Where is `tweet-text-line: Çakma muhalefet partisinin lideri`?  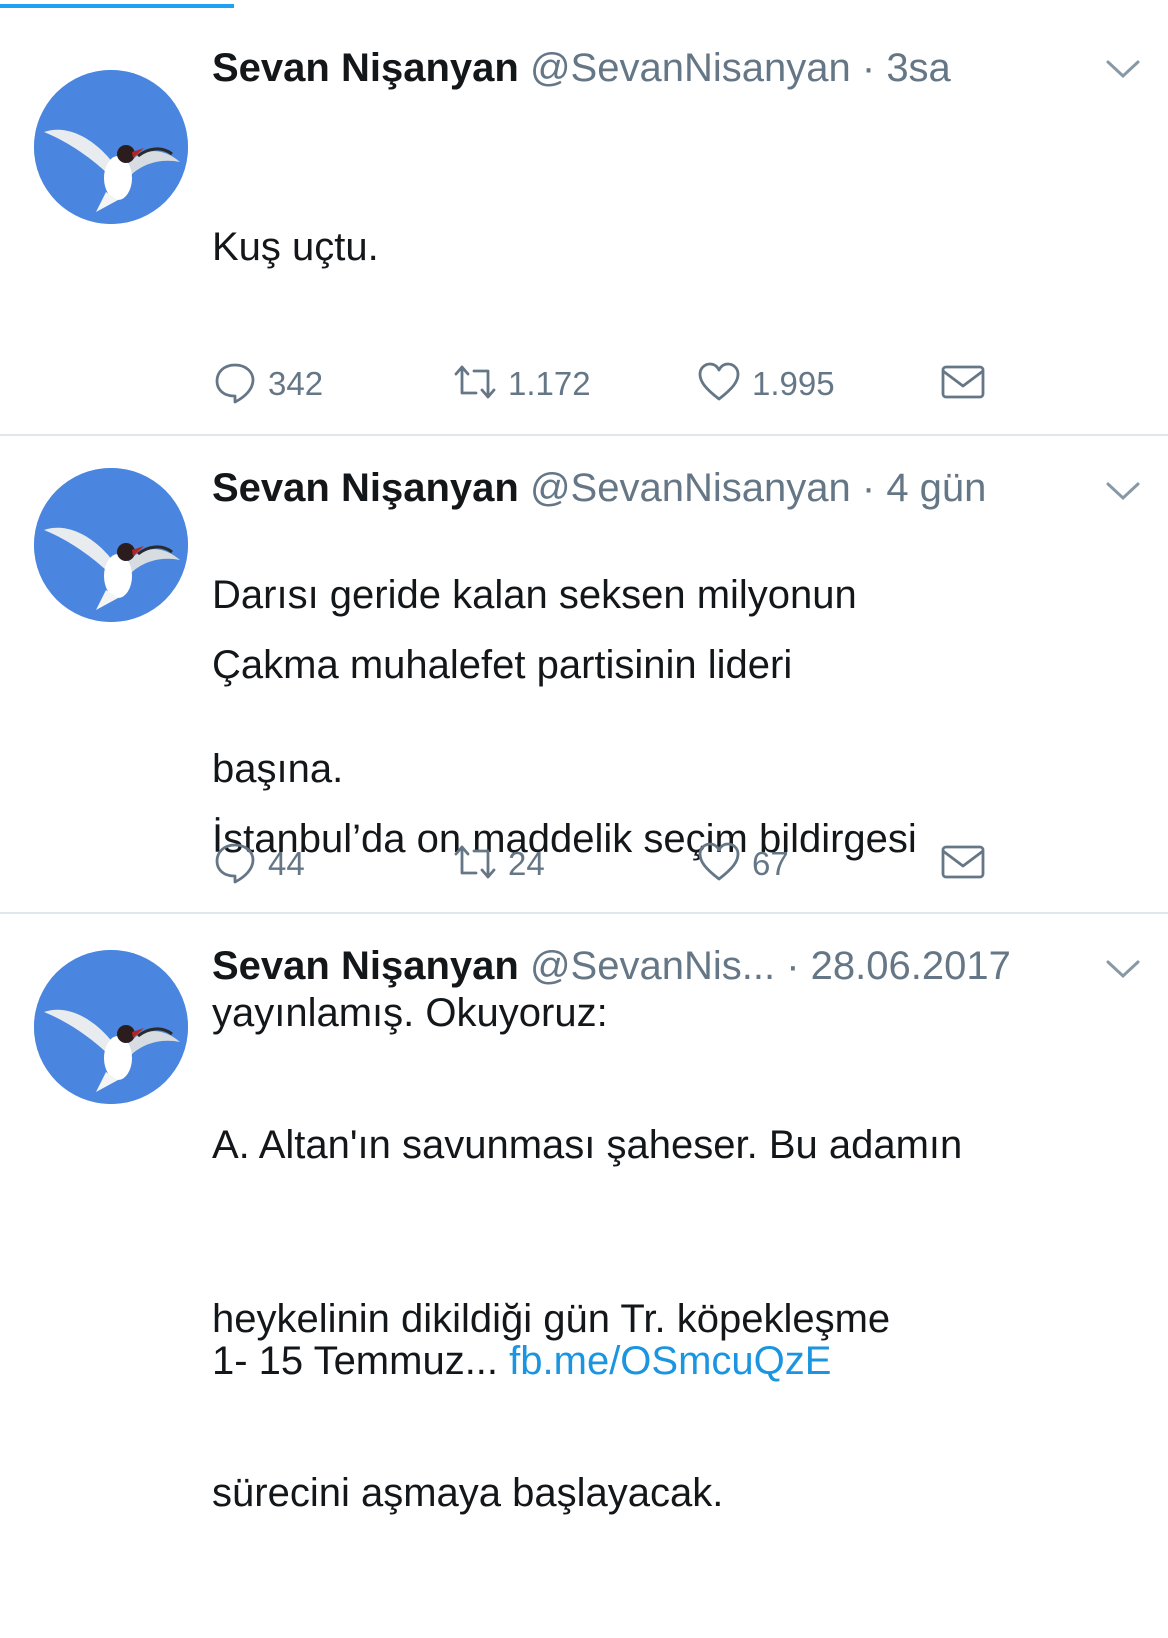 tweet-text-line: Çakma muhalefet partisinin lideri is located at coordinates (502, 665).